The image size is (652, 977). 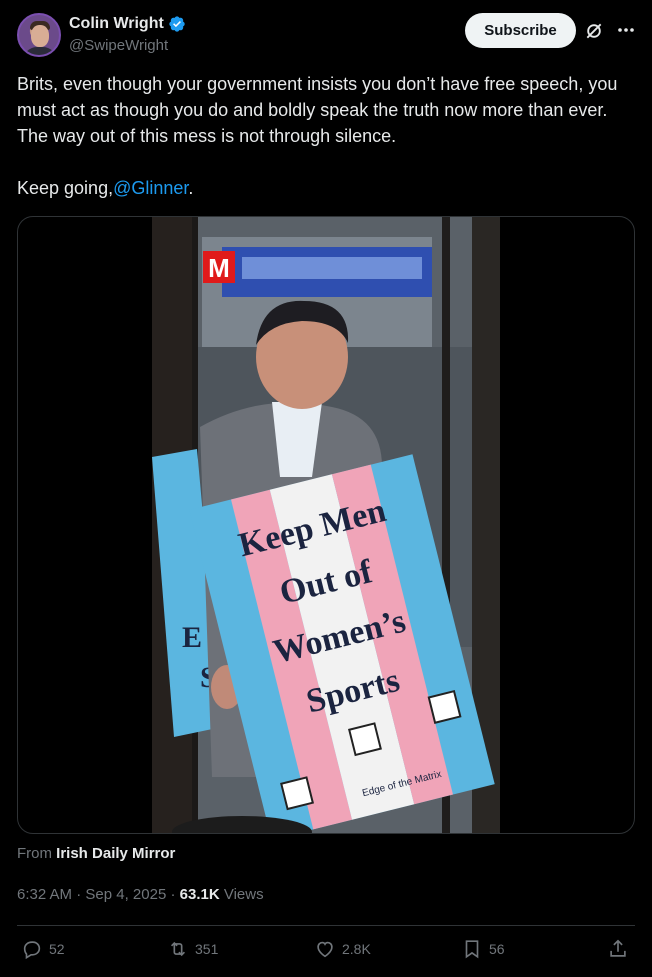 I want to click on mention-link: @Glinner, so click(x=150, y=188).